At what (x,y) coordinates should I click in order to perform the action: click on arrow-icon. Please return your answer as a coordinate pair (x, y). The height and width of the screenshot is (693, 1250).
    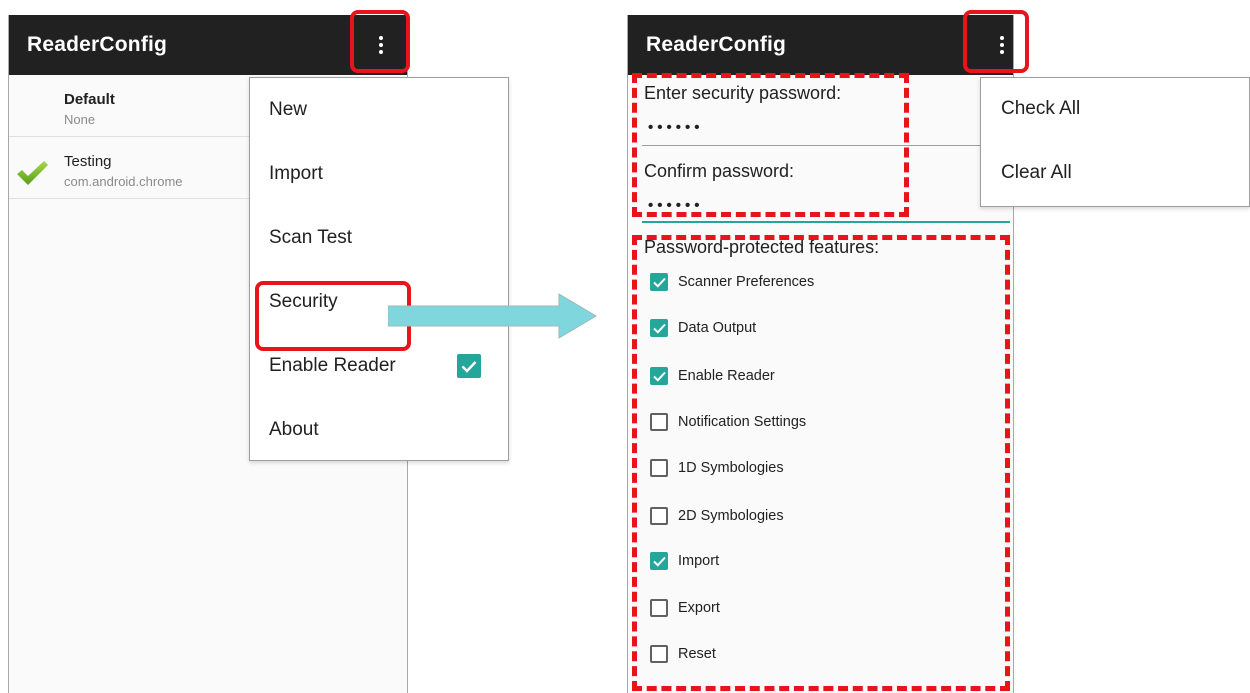
    Looking at the image, I should click on (492, 316).